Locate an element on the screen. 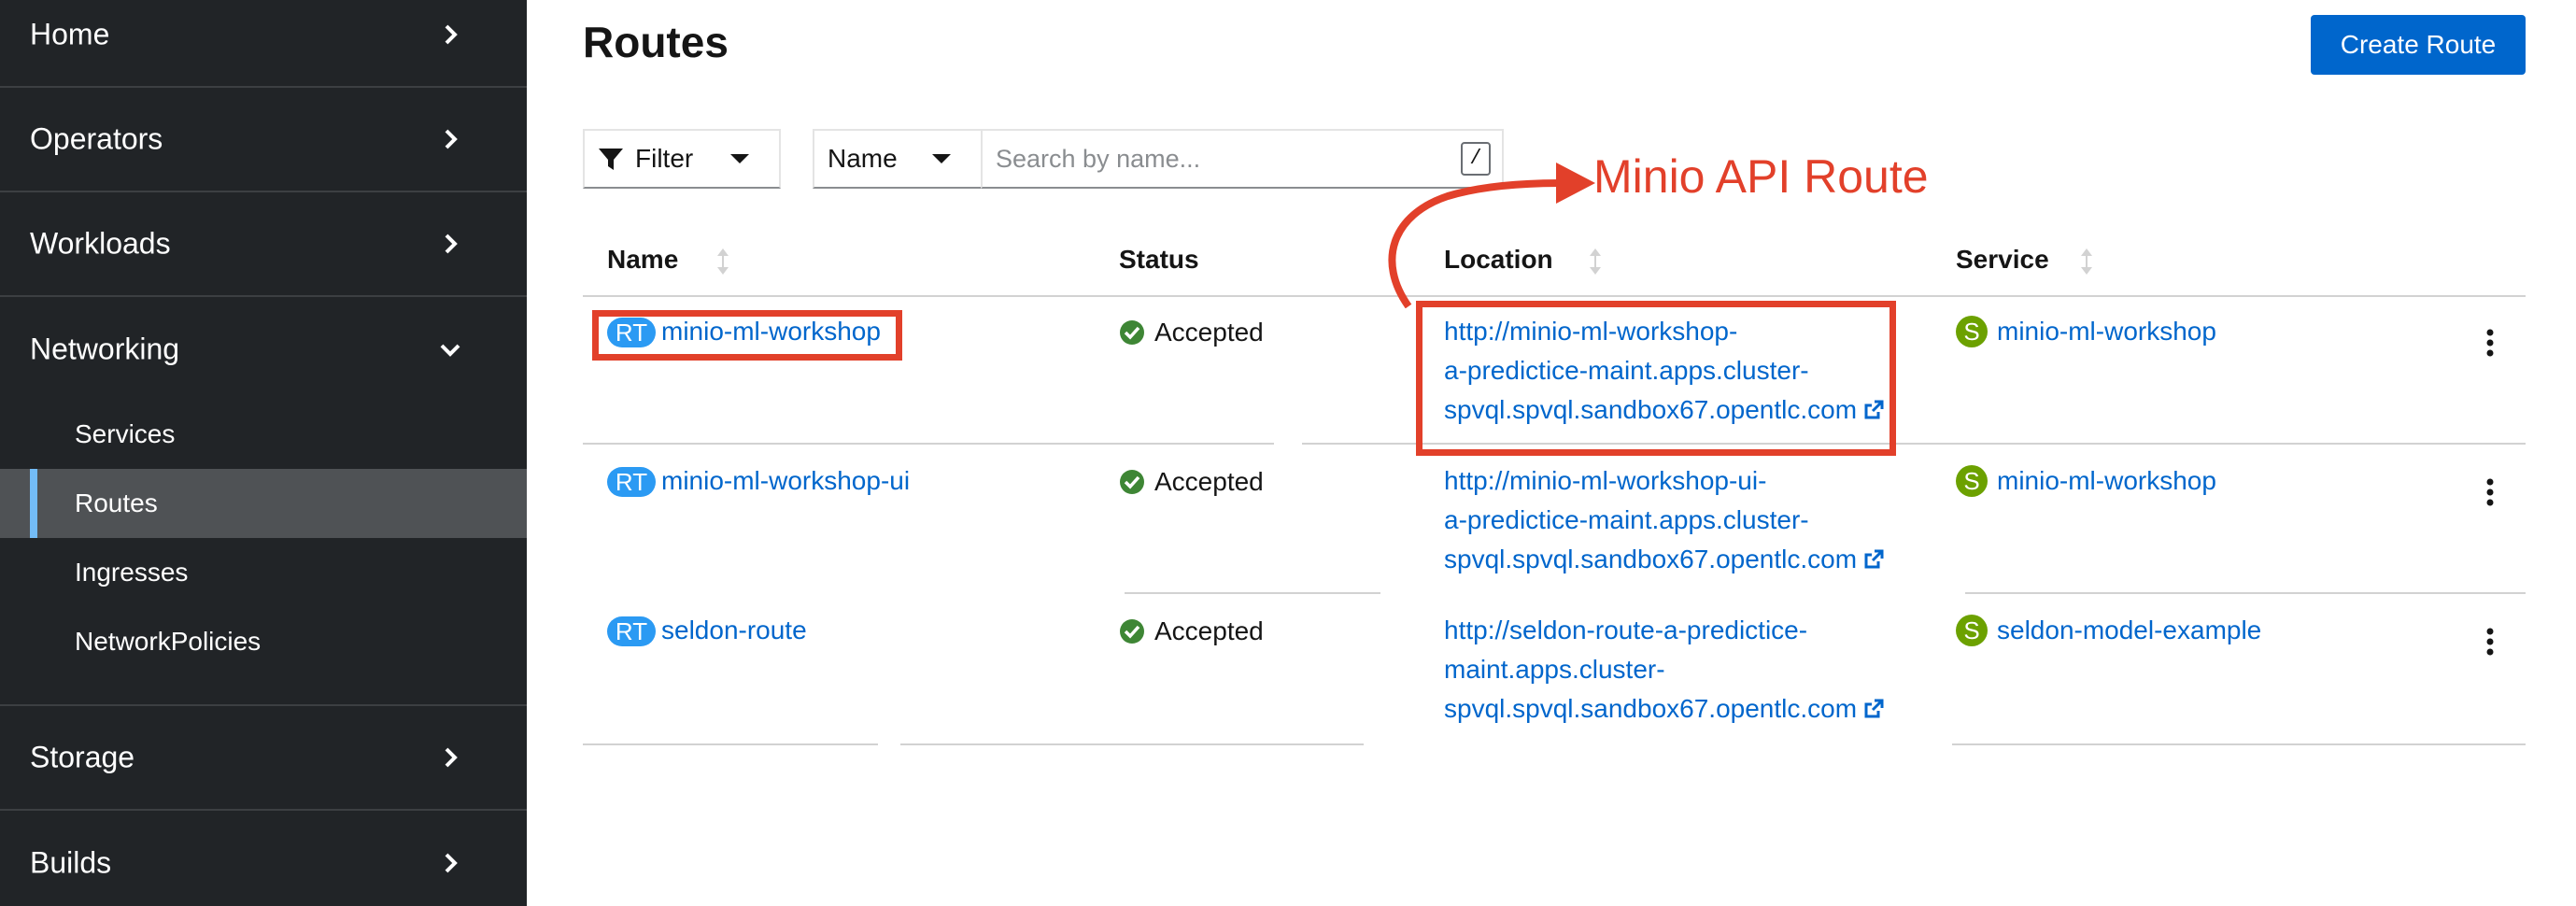 This screenshot has width=2576, height=906. nav-group-label: Storage is located at coordinates (82, 757).